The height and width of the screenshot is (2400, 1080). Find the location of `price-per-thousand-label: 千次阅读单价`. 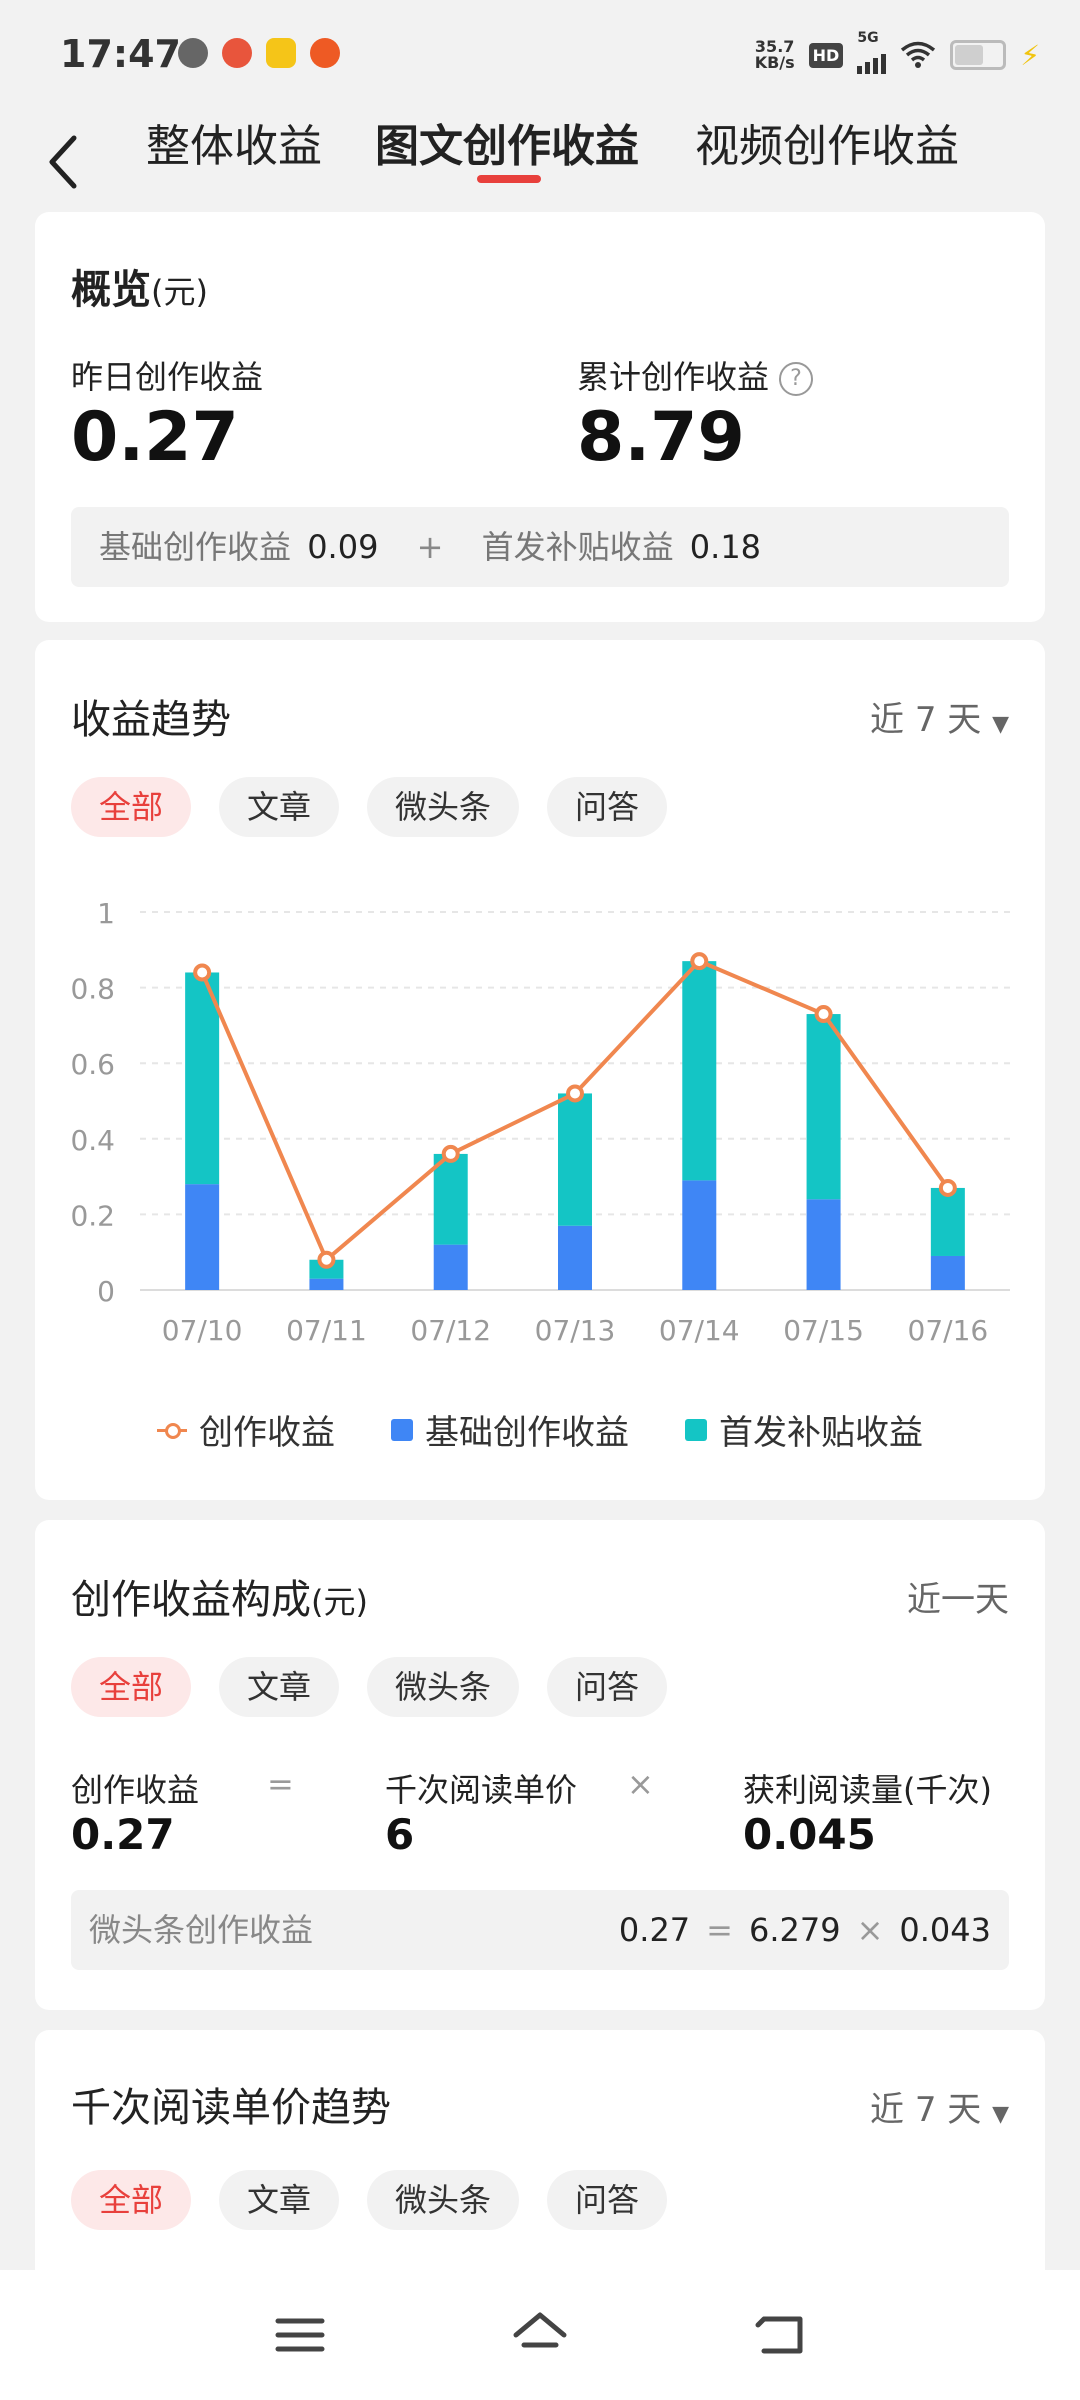

price-per-thousand-label: 千次阅读单价 is located at coordinates (481, 1790).